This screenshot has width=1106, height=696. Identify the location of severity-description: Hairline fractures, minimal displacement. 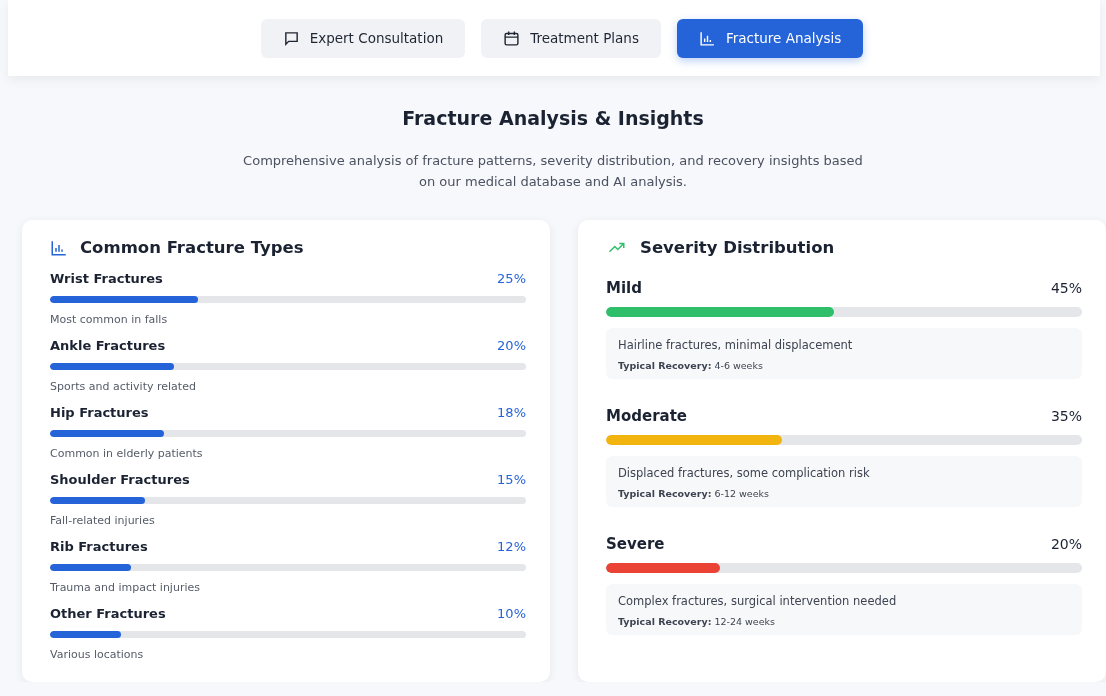
(736, 345).